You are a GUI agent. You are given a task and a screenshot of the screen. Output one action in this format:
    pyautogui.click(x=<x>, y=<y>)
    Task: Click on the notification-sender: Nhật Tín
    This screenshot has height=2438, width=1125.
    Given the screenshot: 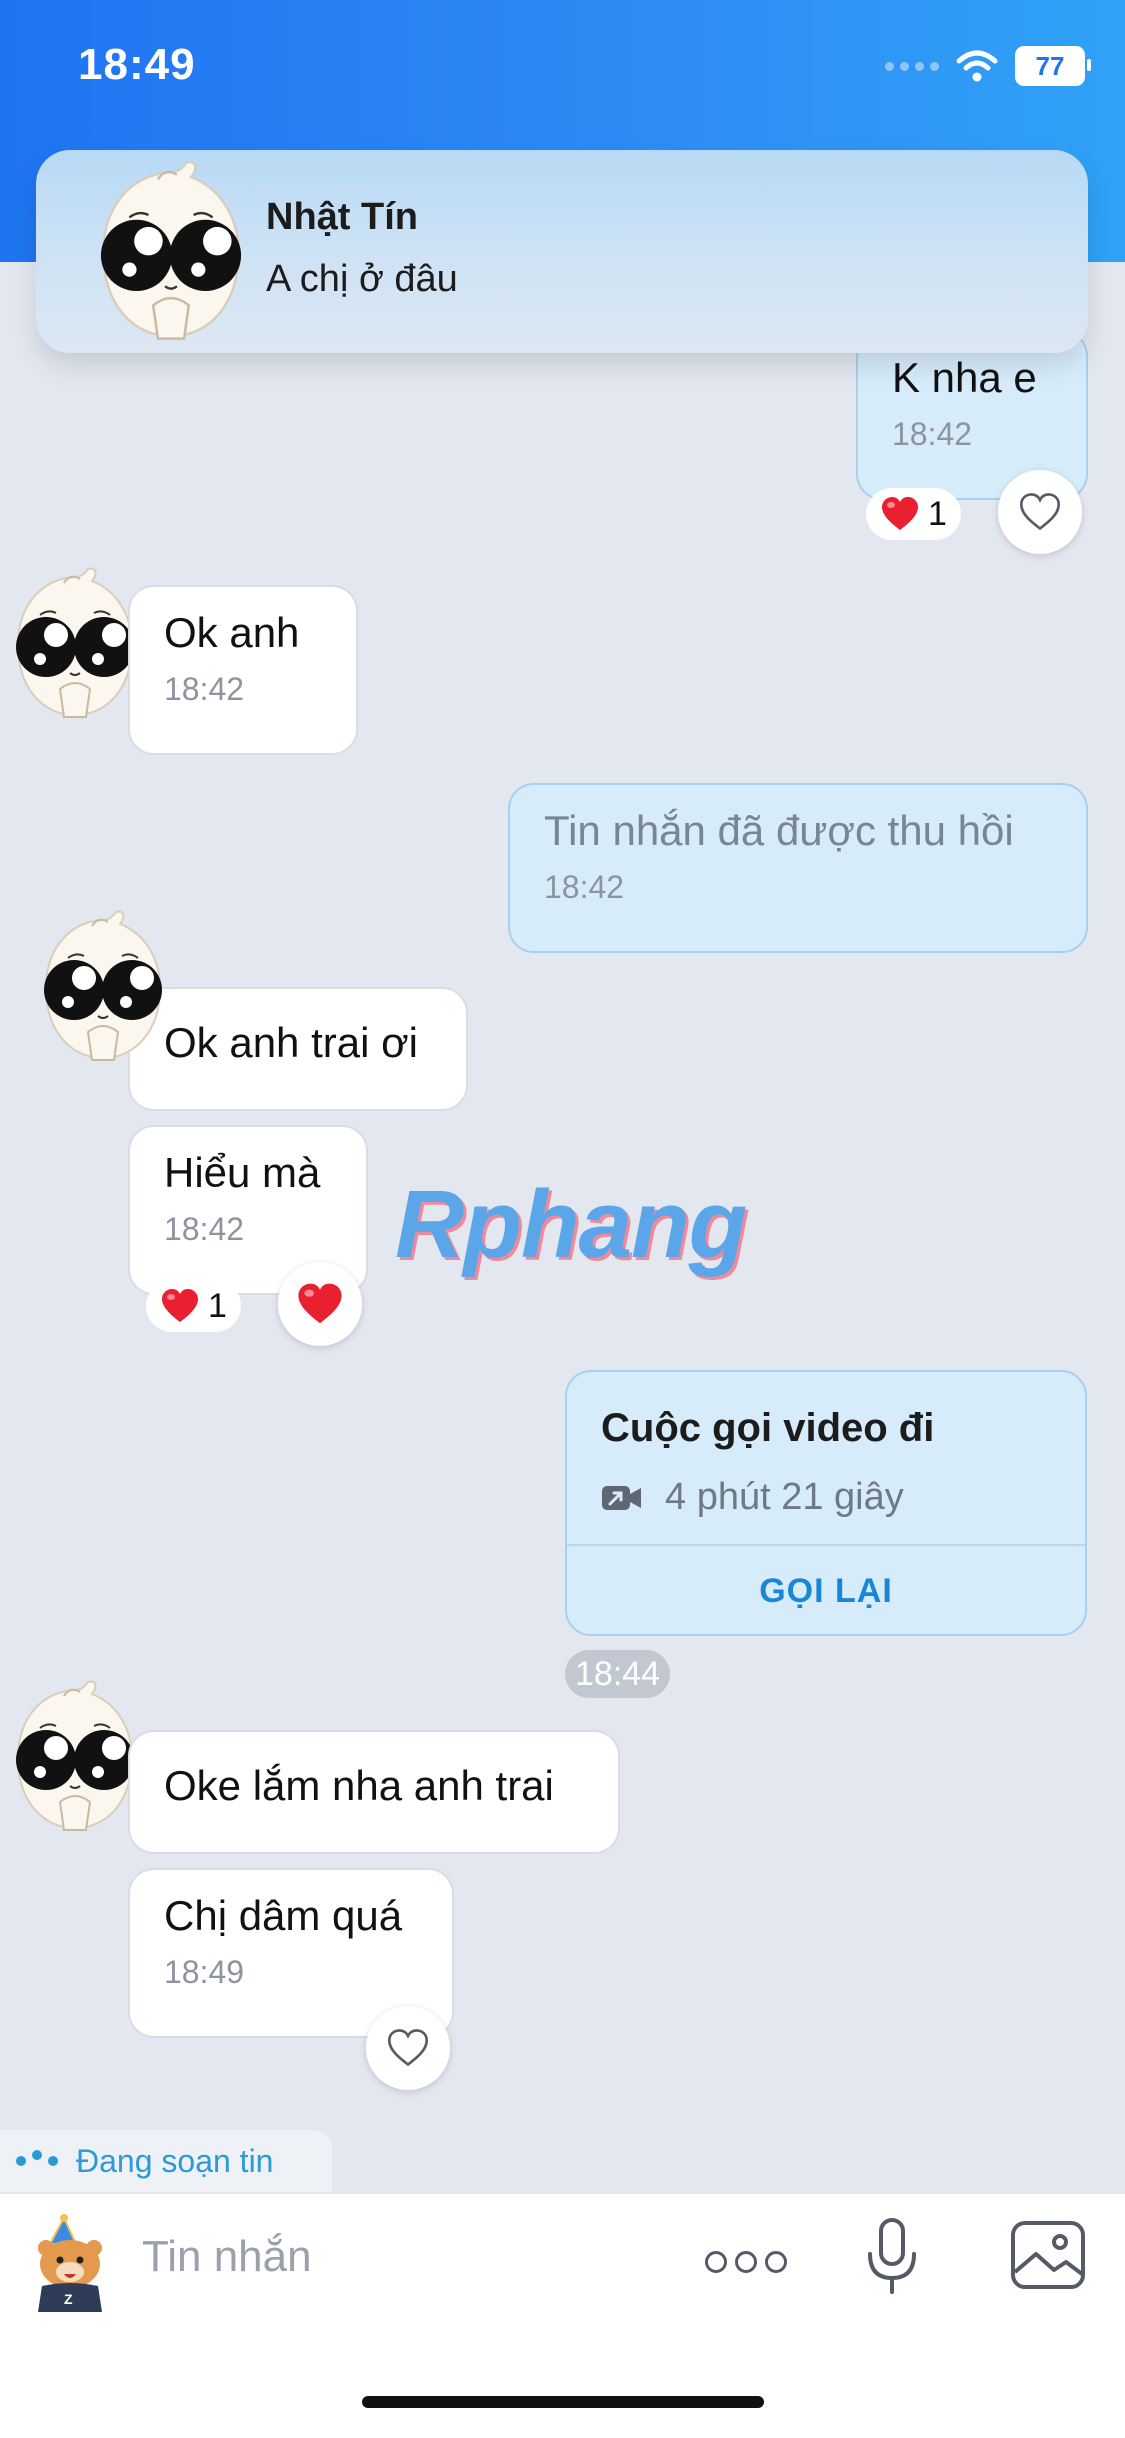 What is the action you would take?
    pyautogui.click(x=342, y=217)
    